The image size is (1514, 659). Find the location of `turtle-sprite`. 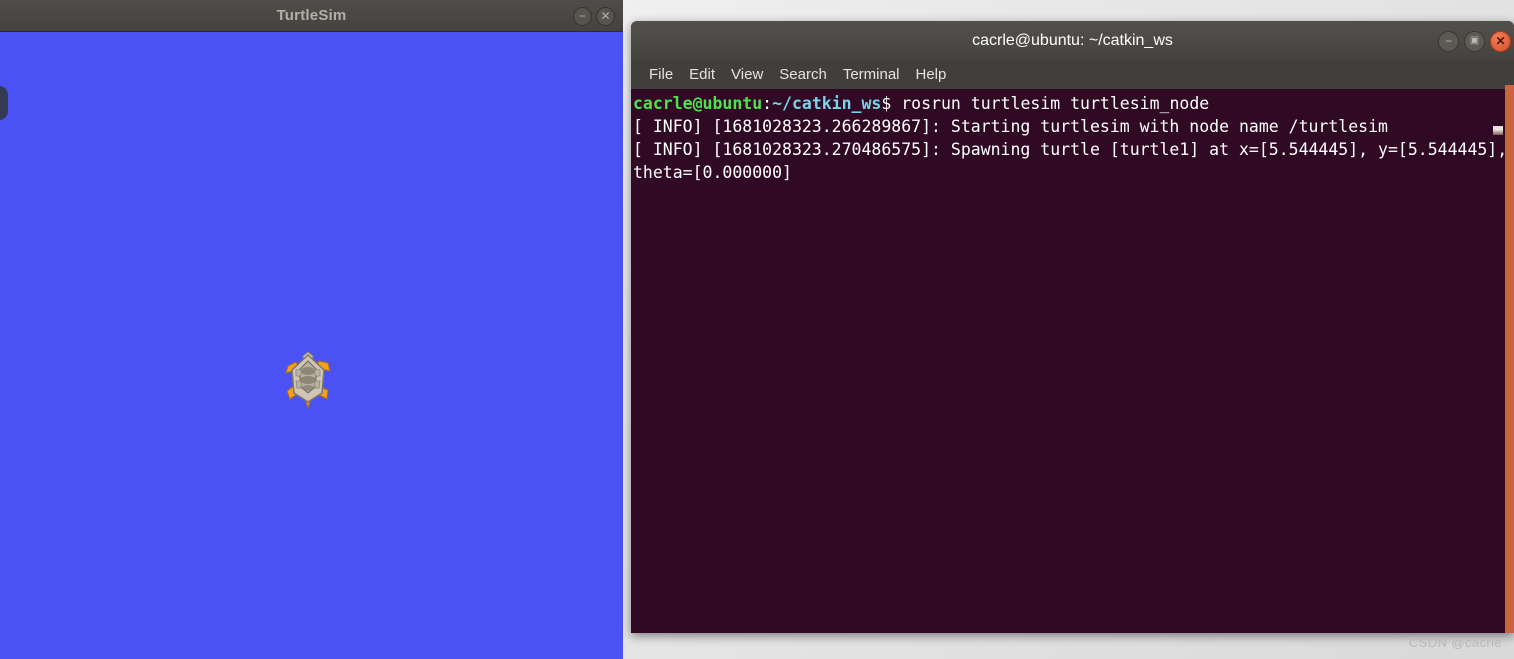

turtle-sprite is located at coordinates (308, 380).